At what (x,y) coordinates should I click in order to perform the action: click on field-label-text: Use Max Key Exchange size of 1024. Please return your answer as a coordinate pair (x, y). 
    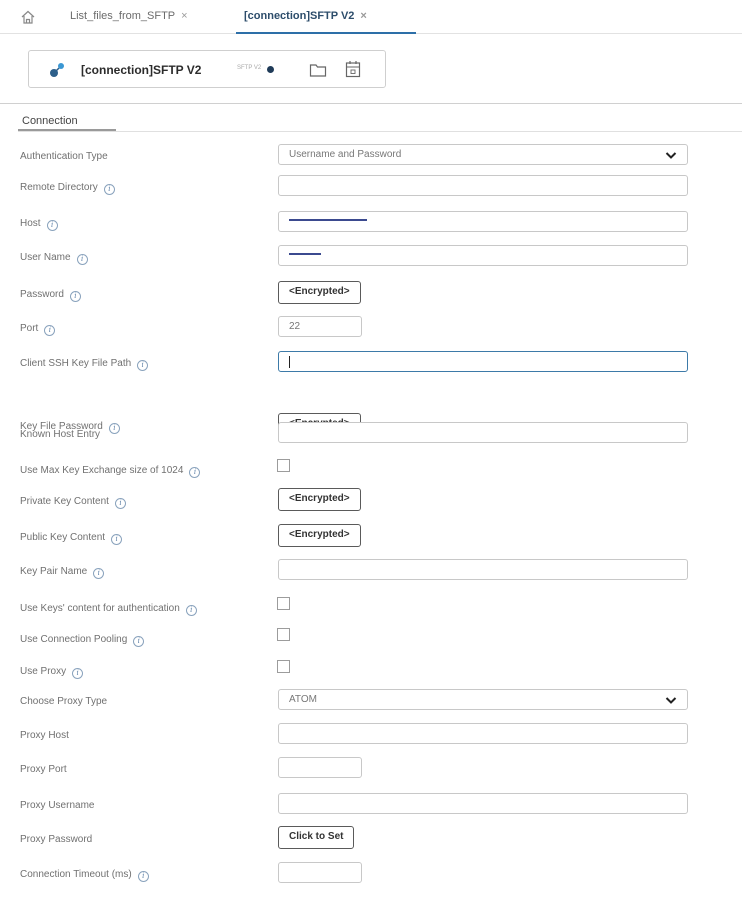
    Looking at the image, I should click on (102, 470).